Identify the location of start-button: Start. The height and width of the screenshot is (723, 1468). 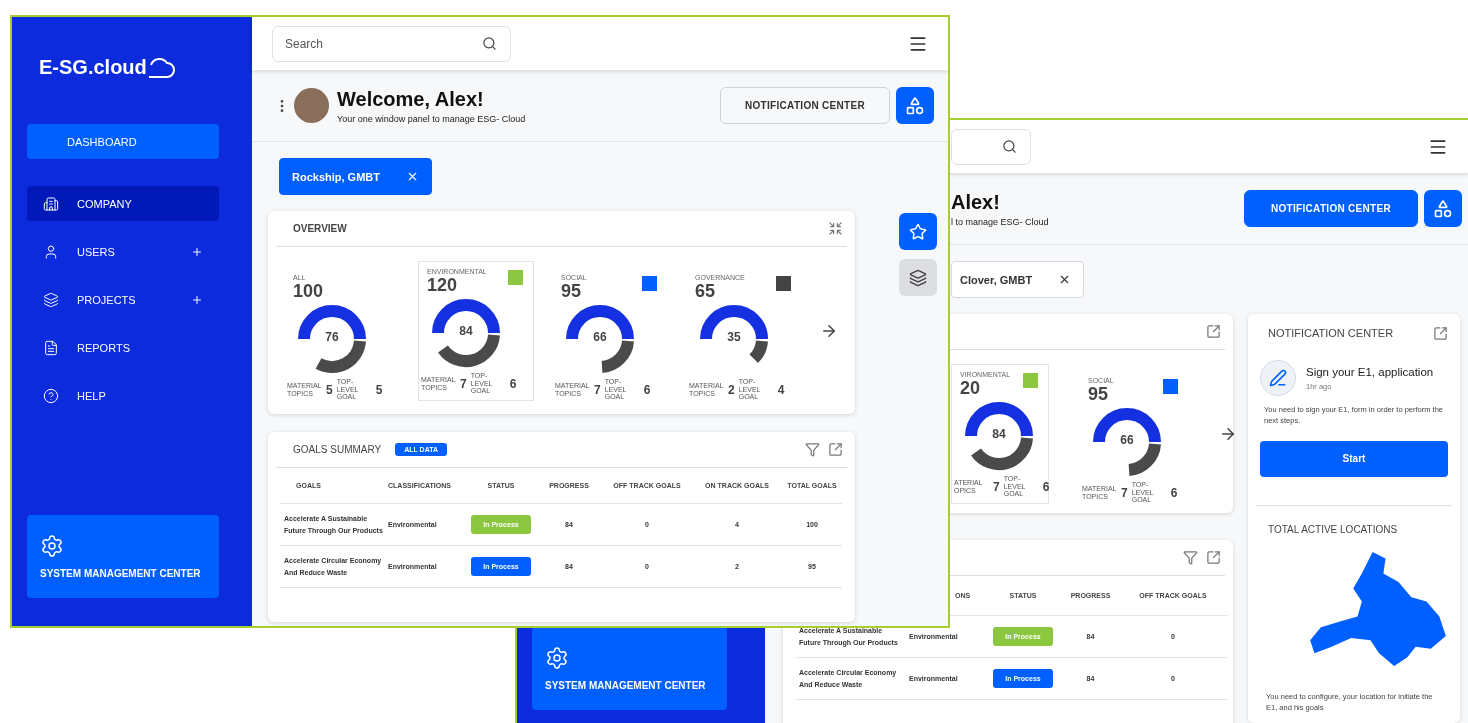
(1354, 458).